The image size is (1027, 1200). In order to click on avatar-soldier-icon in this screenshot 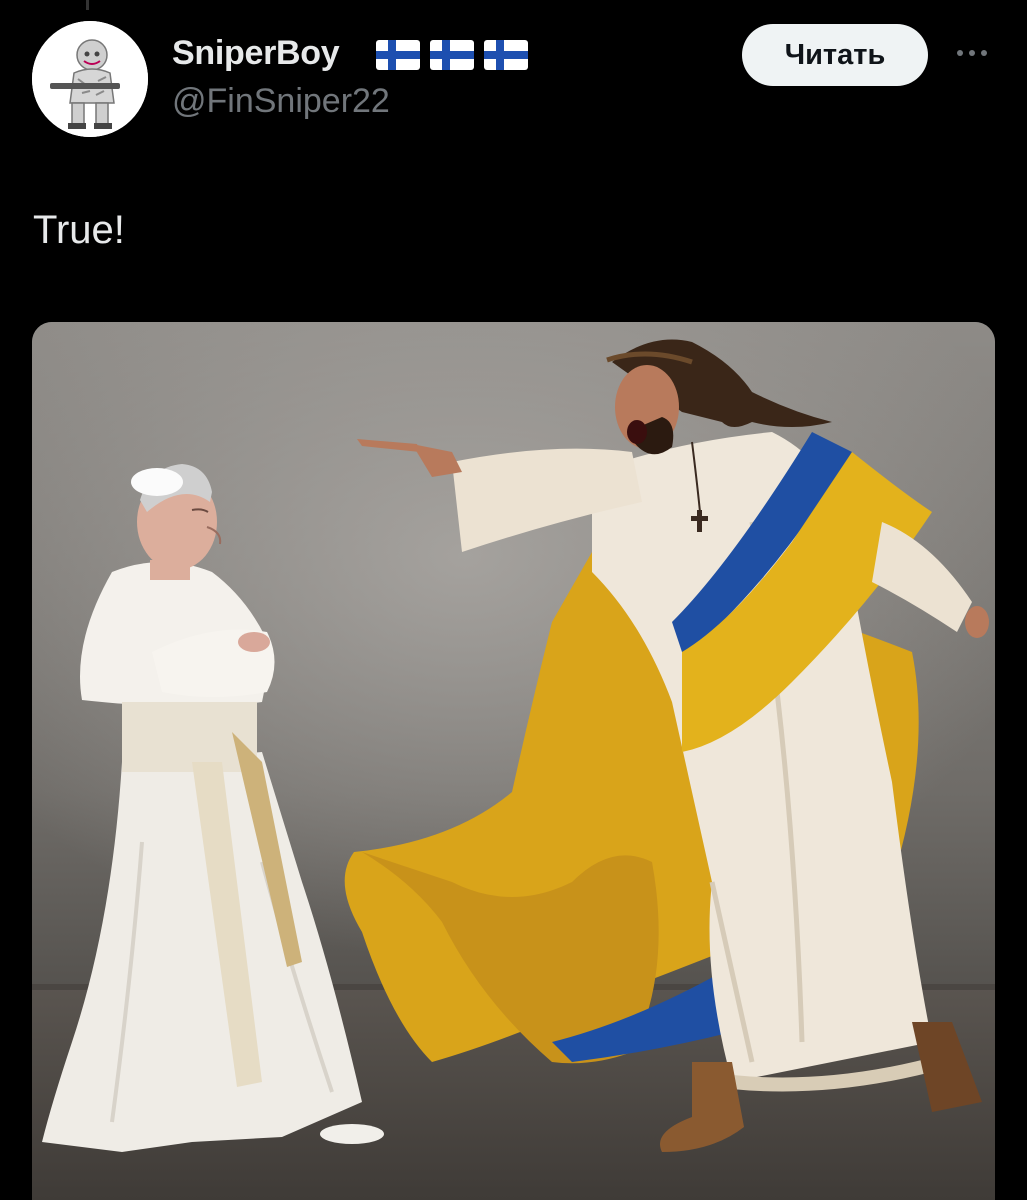, I will do `click(90, 79)`.